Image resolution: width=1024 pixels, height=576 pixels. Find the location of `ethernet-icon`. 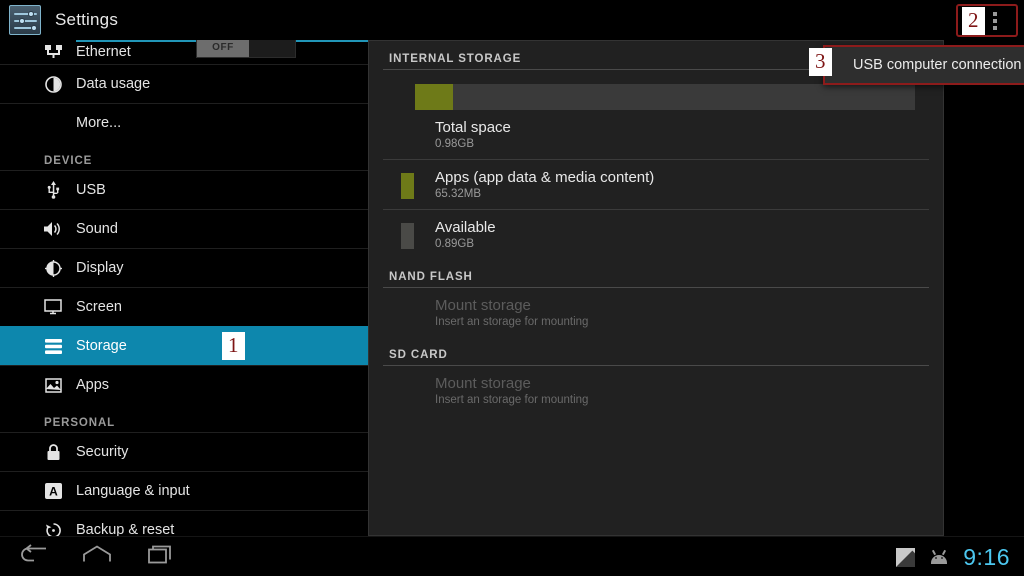

ethernet-icon is located at coordinates (53, 52).